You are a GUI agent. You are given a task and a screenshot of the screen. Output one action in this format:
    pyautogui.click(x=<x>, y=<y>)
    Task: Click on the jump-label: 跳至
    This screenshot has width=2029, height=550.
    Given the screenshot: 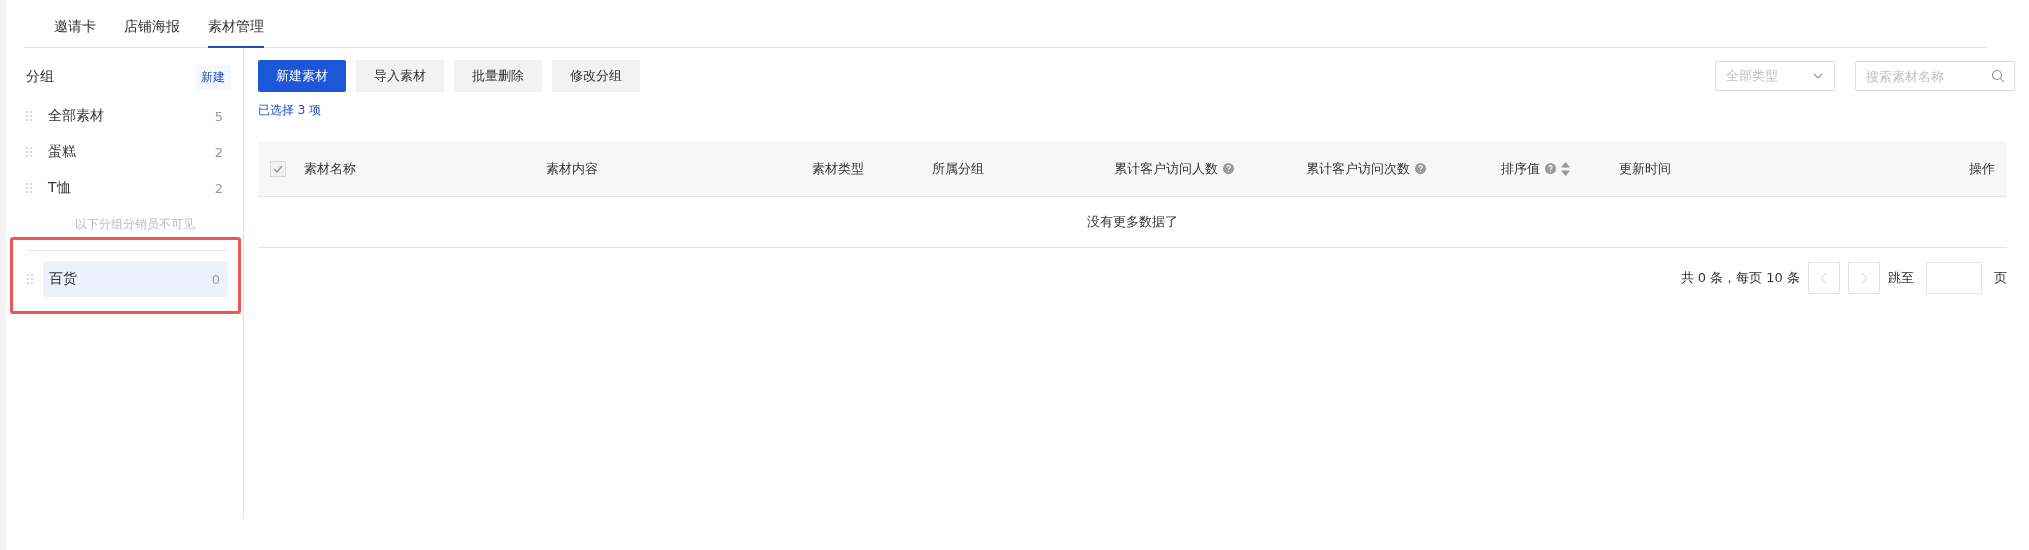 What is the action you would take?
    pyautogui.click(x=1901, y=278)
    